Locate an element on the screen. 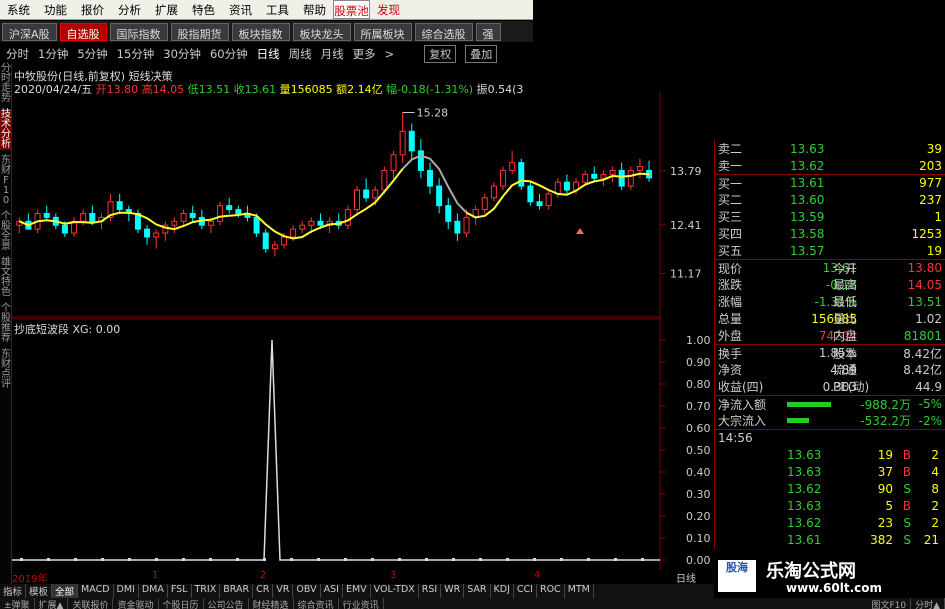  left-tab-1: 技术分析 is located at coordinates (6, 130).